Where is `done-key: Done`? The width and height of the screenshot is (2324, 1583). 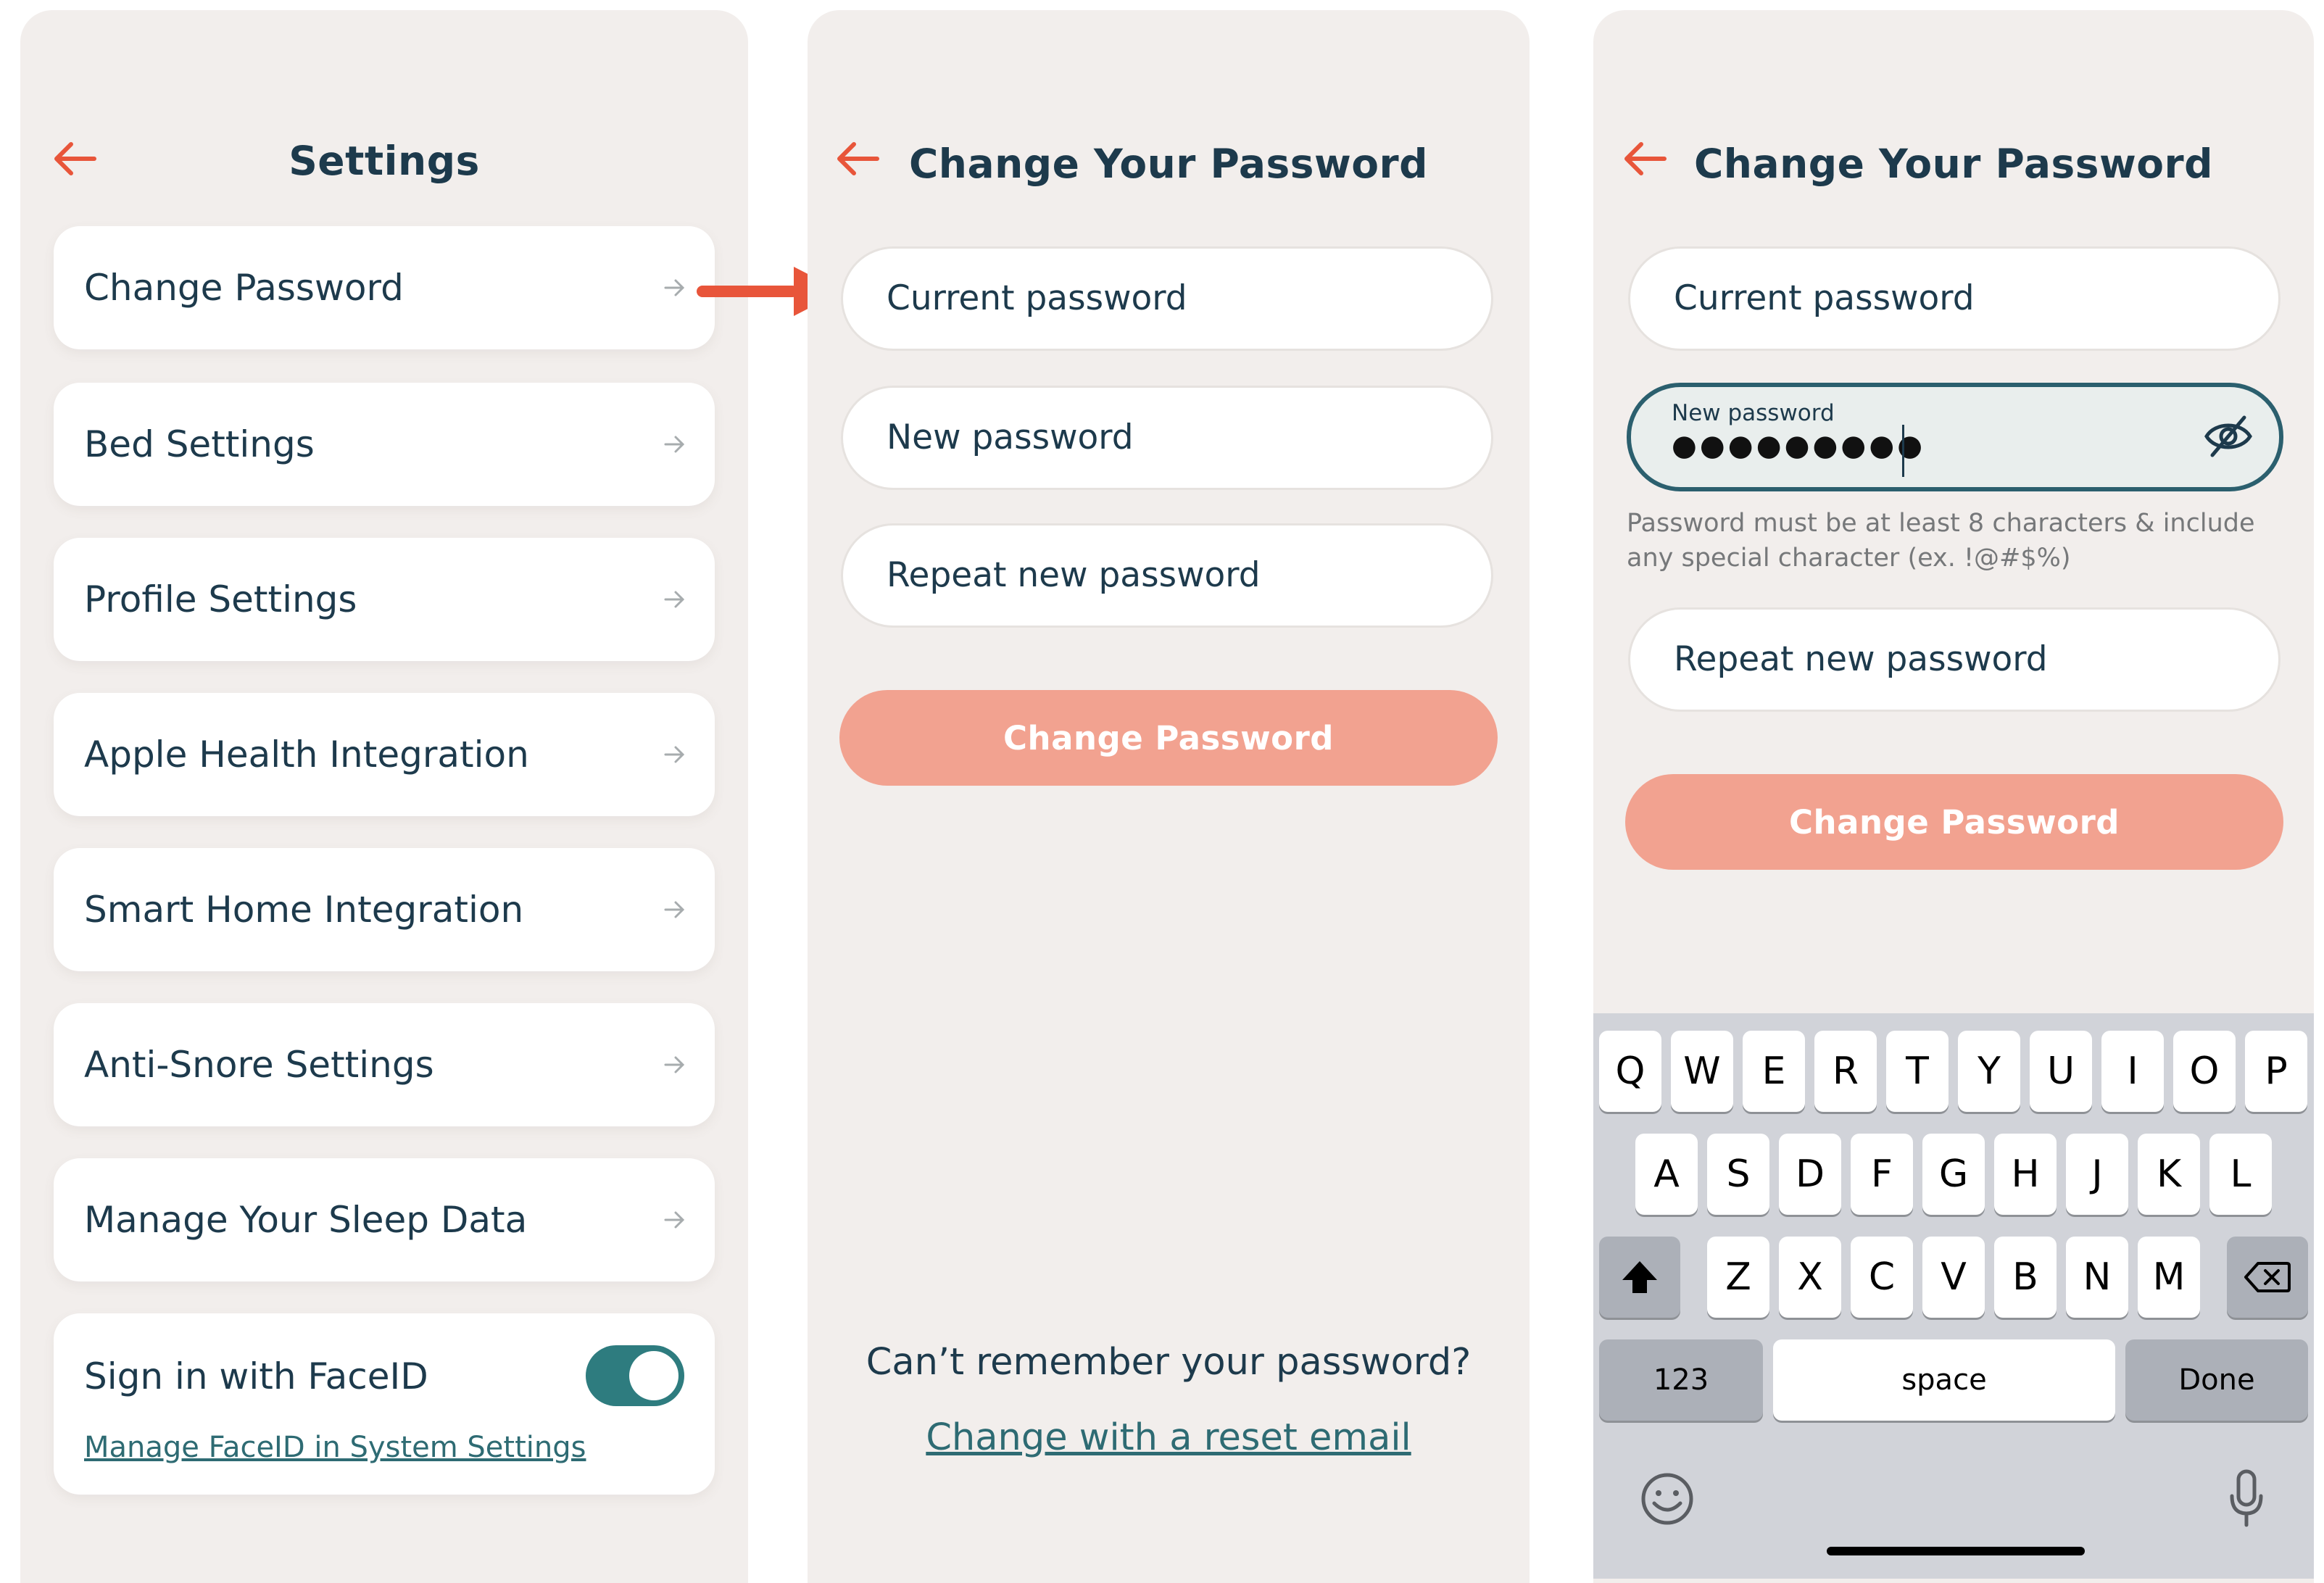 done-key: Done is located at coordinates (2216, 1380).